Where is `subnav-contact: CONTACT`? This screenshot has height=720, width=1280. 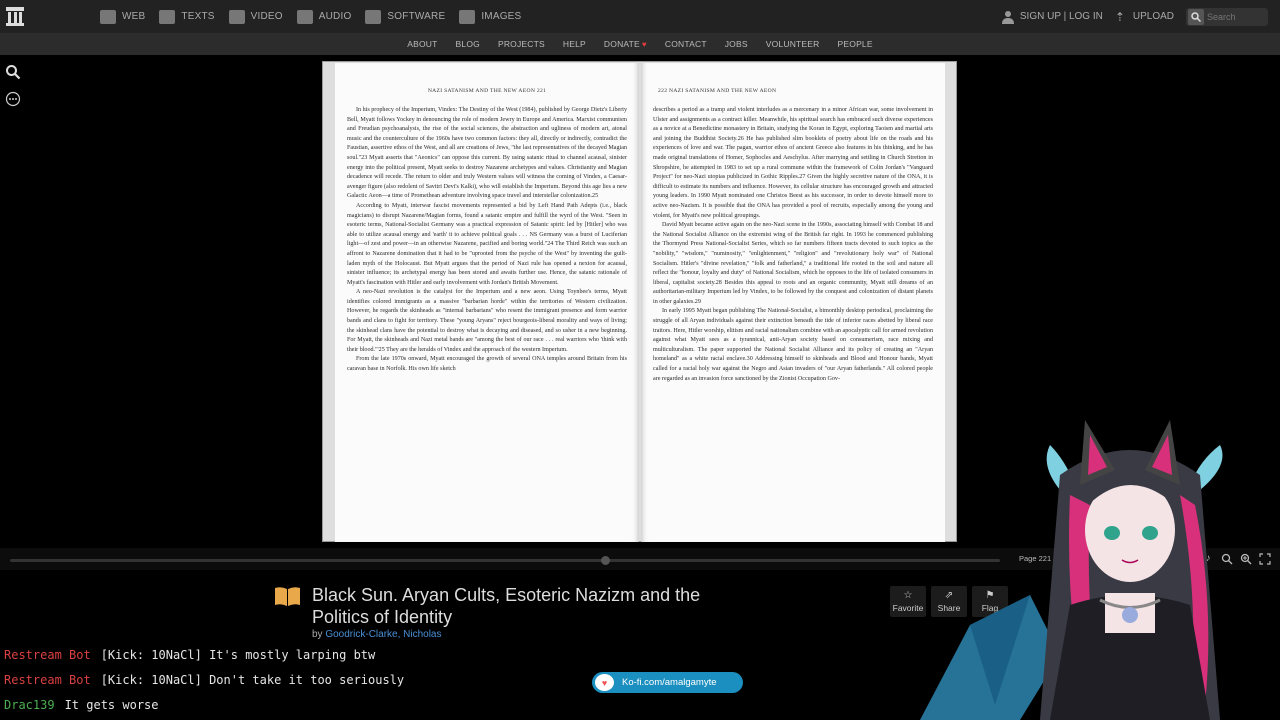 subnav-contact: CONTACT is located at coordinates (686, 44).